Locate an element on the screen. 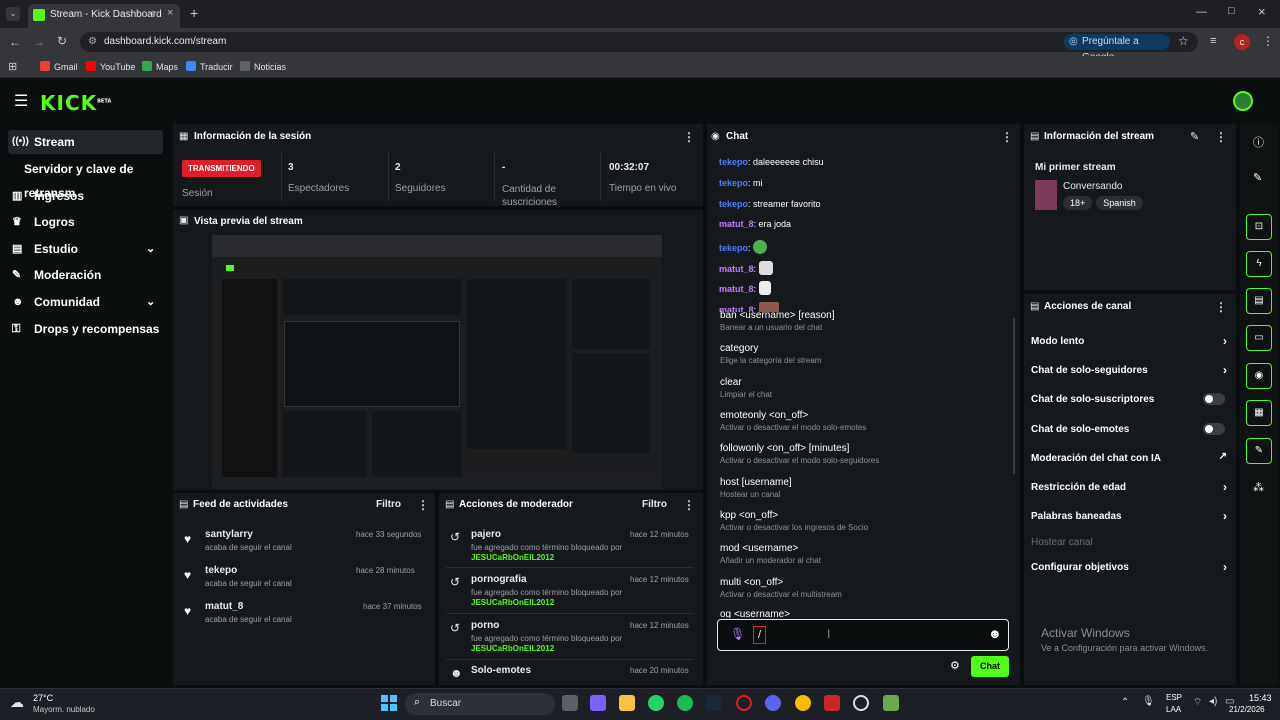 Image resolution: width=1280 pixels, height=720 pixels. rail-layout-icon: ▦ is located at coordinates (1259, 413).